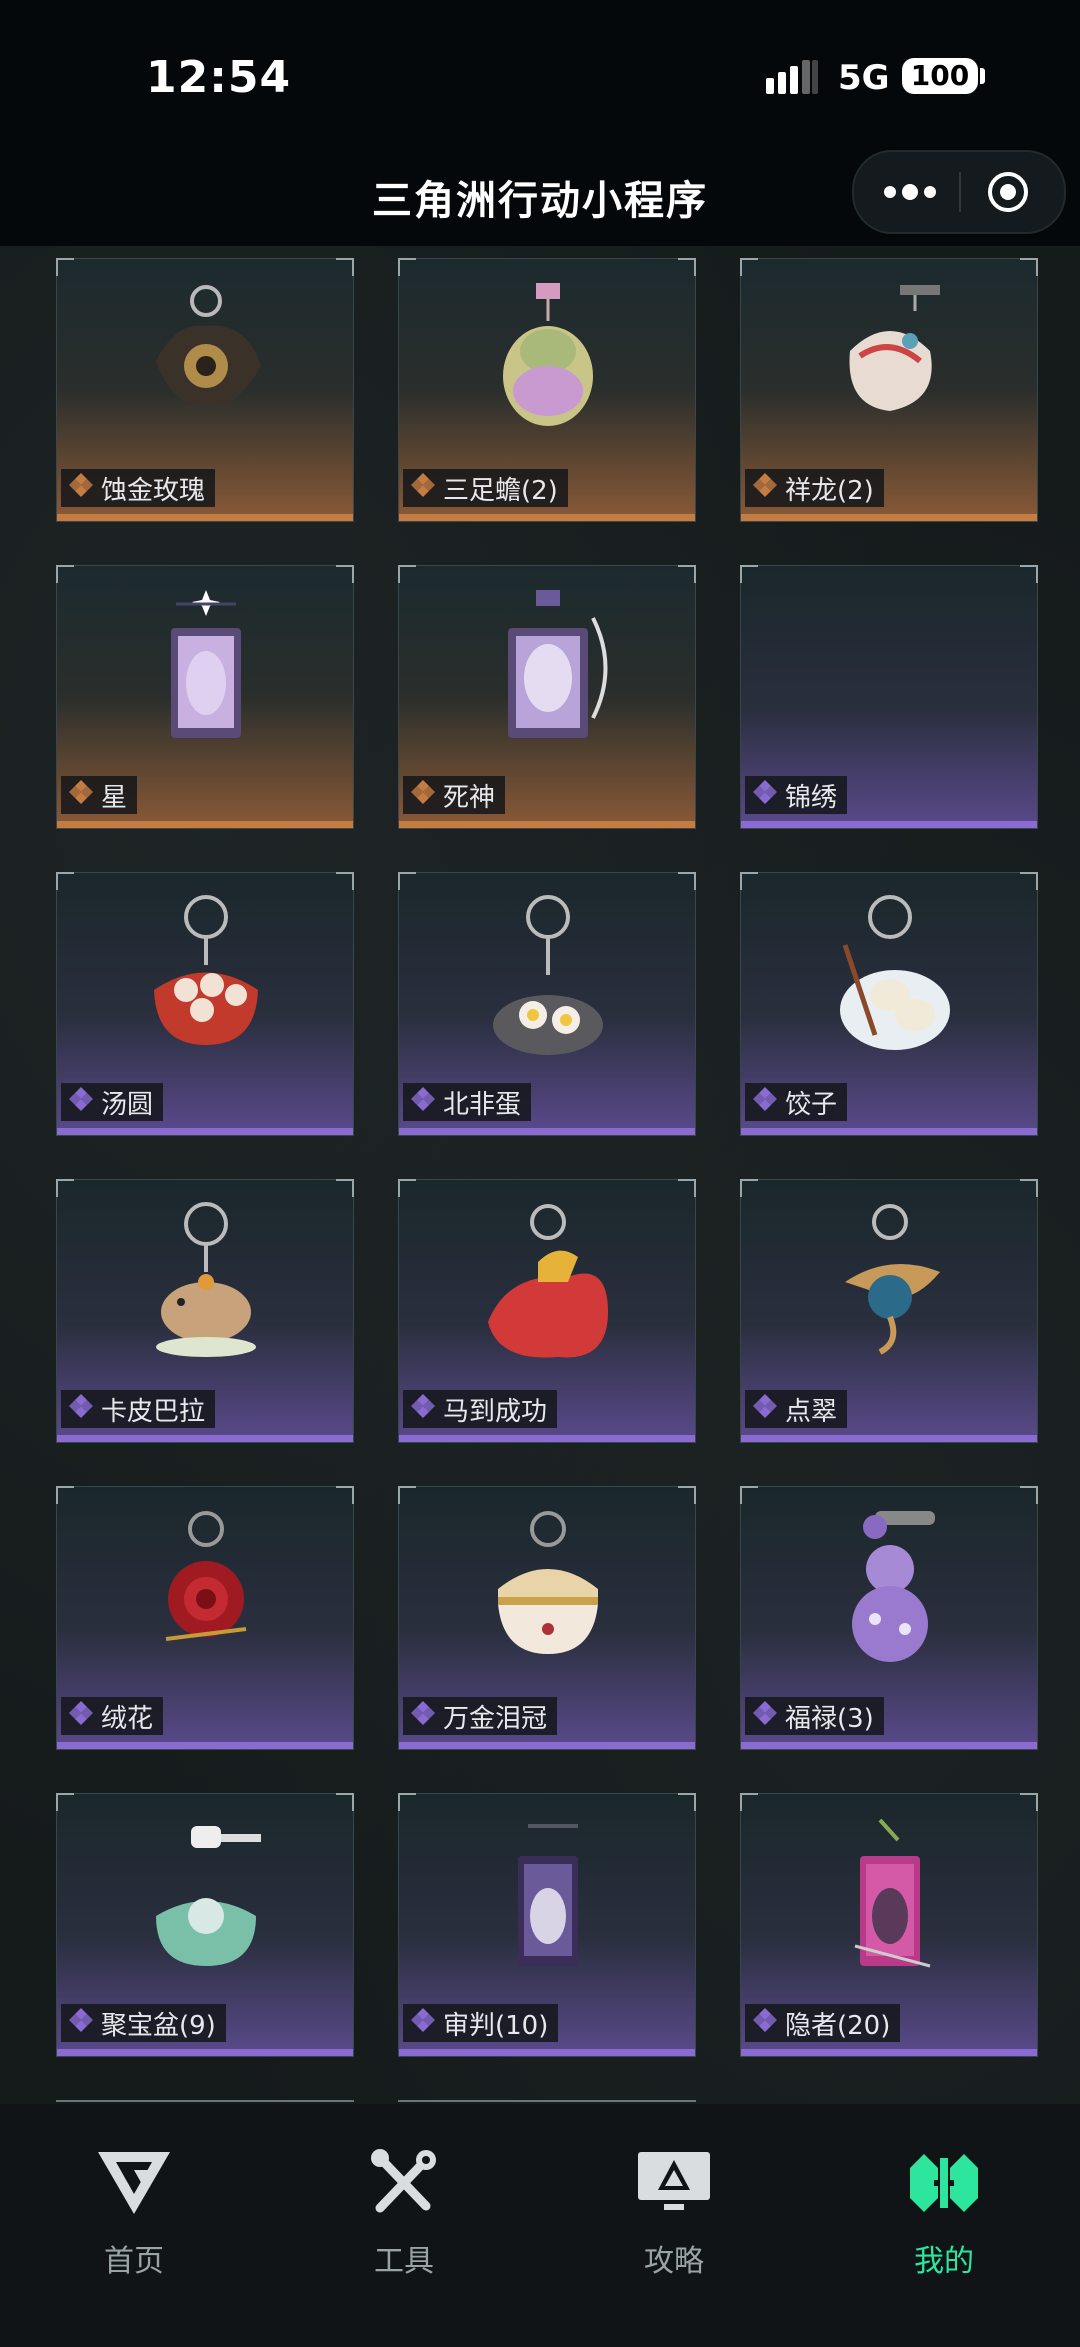 This screenshot has height=2347, width=1080. I want to click on battery-level: 100, so click(940, 76).